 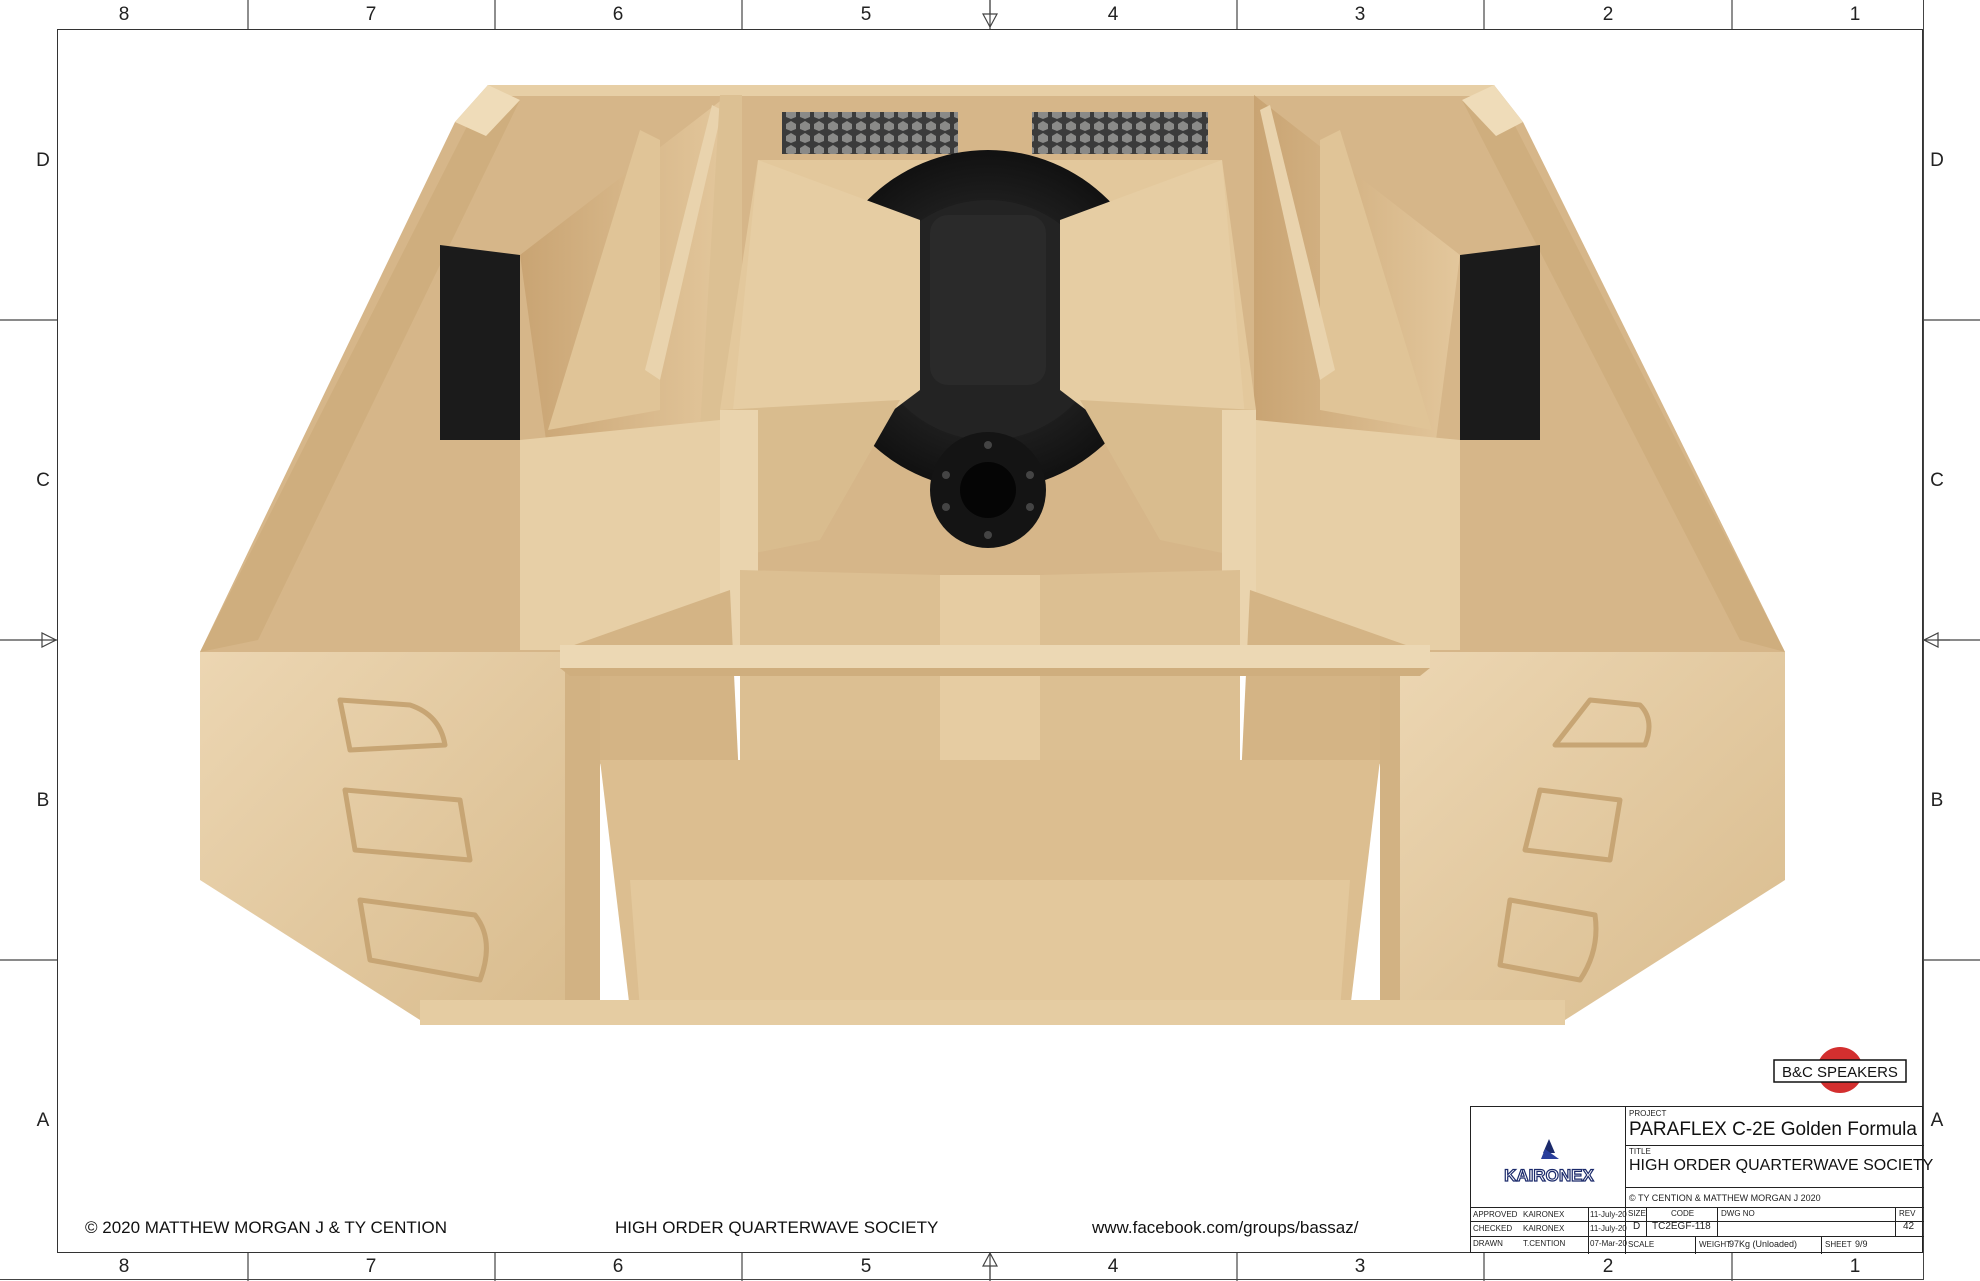 What do you see at coordinates (1641, 1244) in the screenshot?
I see `scale-label: SCALE` at bounding box center [1641, 1244].